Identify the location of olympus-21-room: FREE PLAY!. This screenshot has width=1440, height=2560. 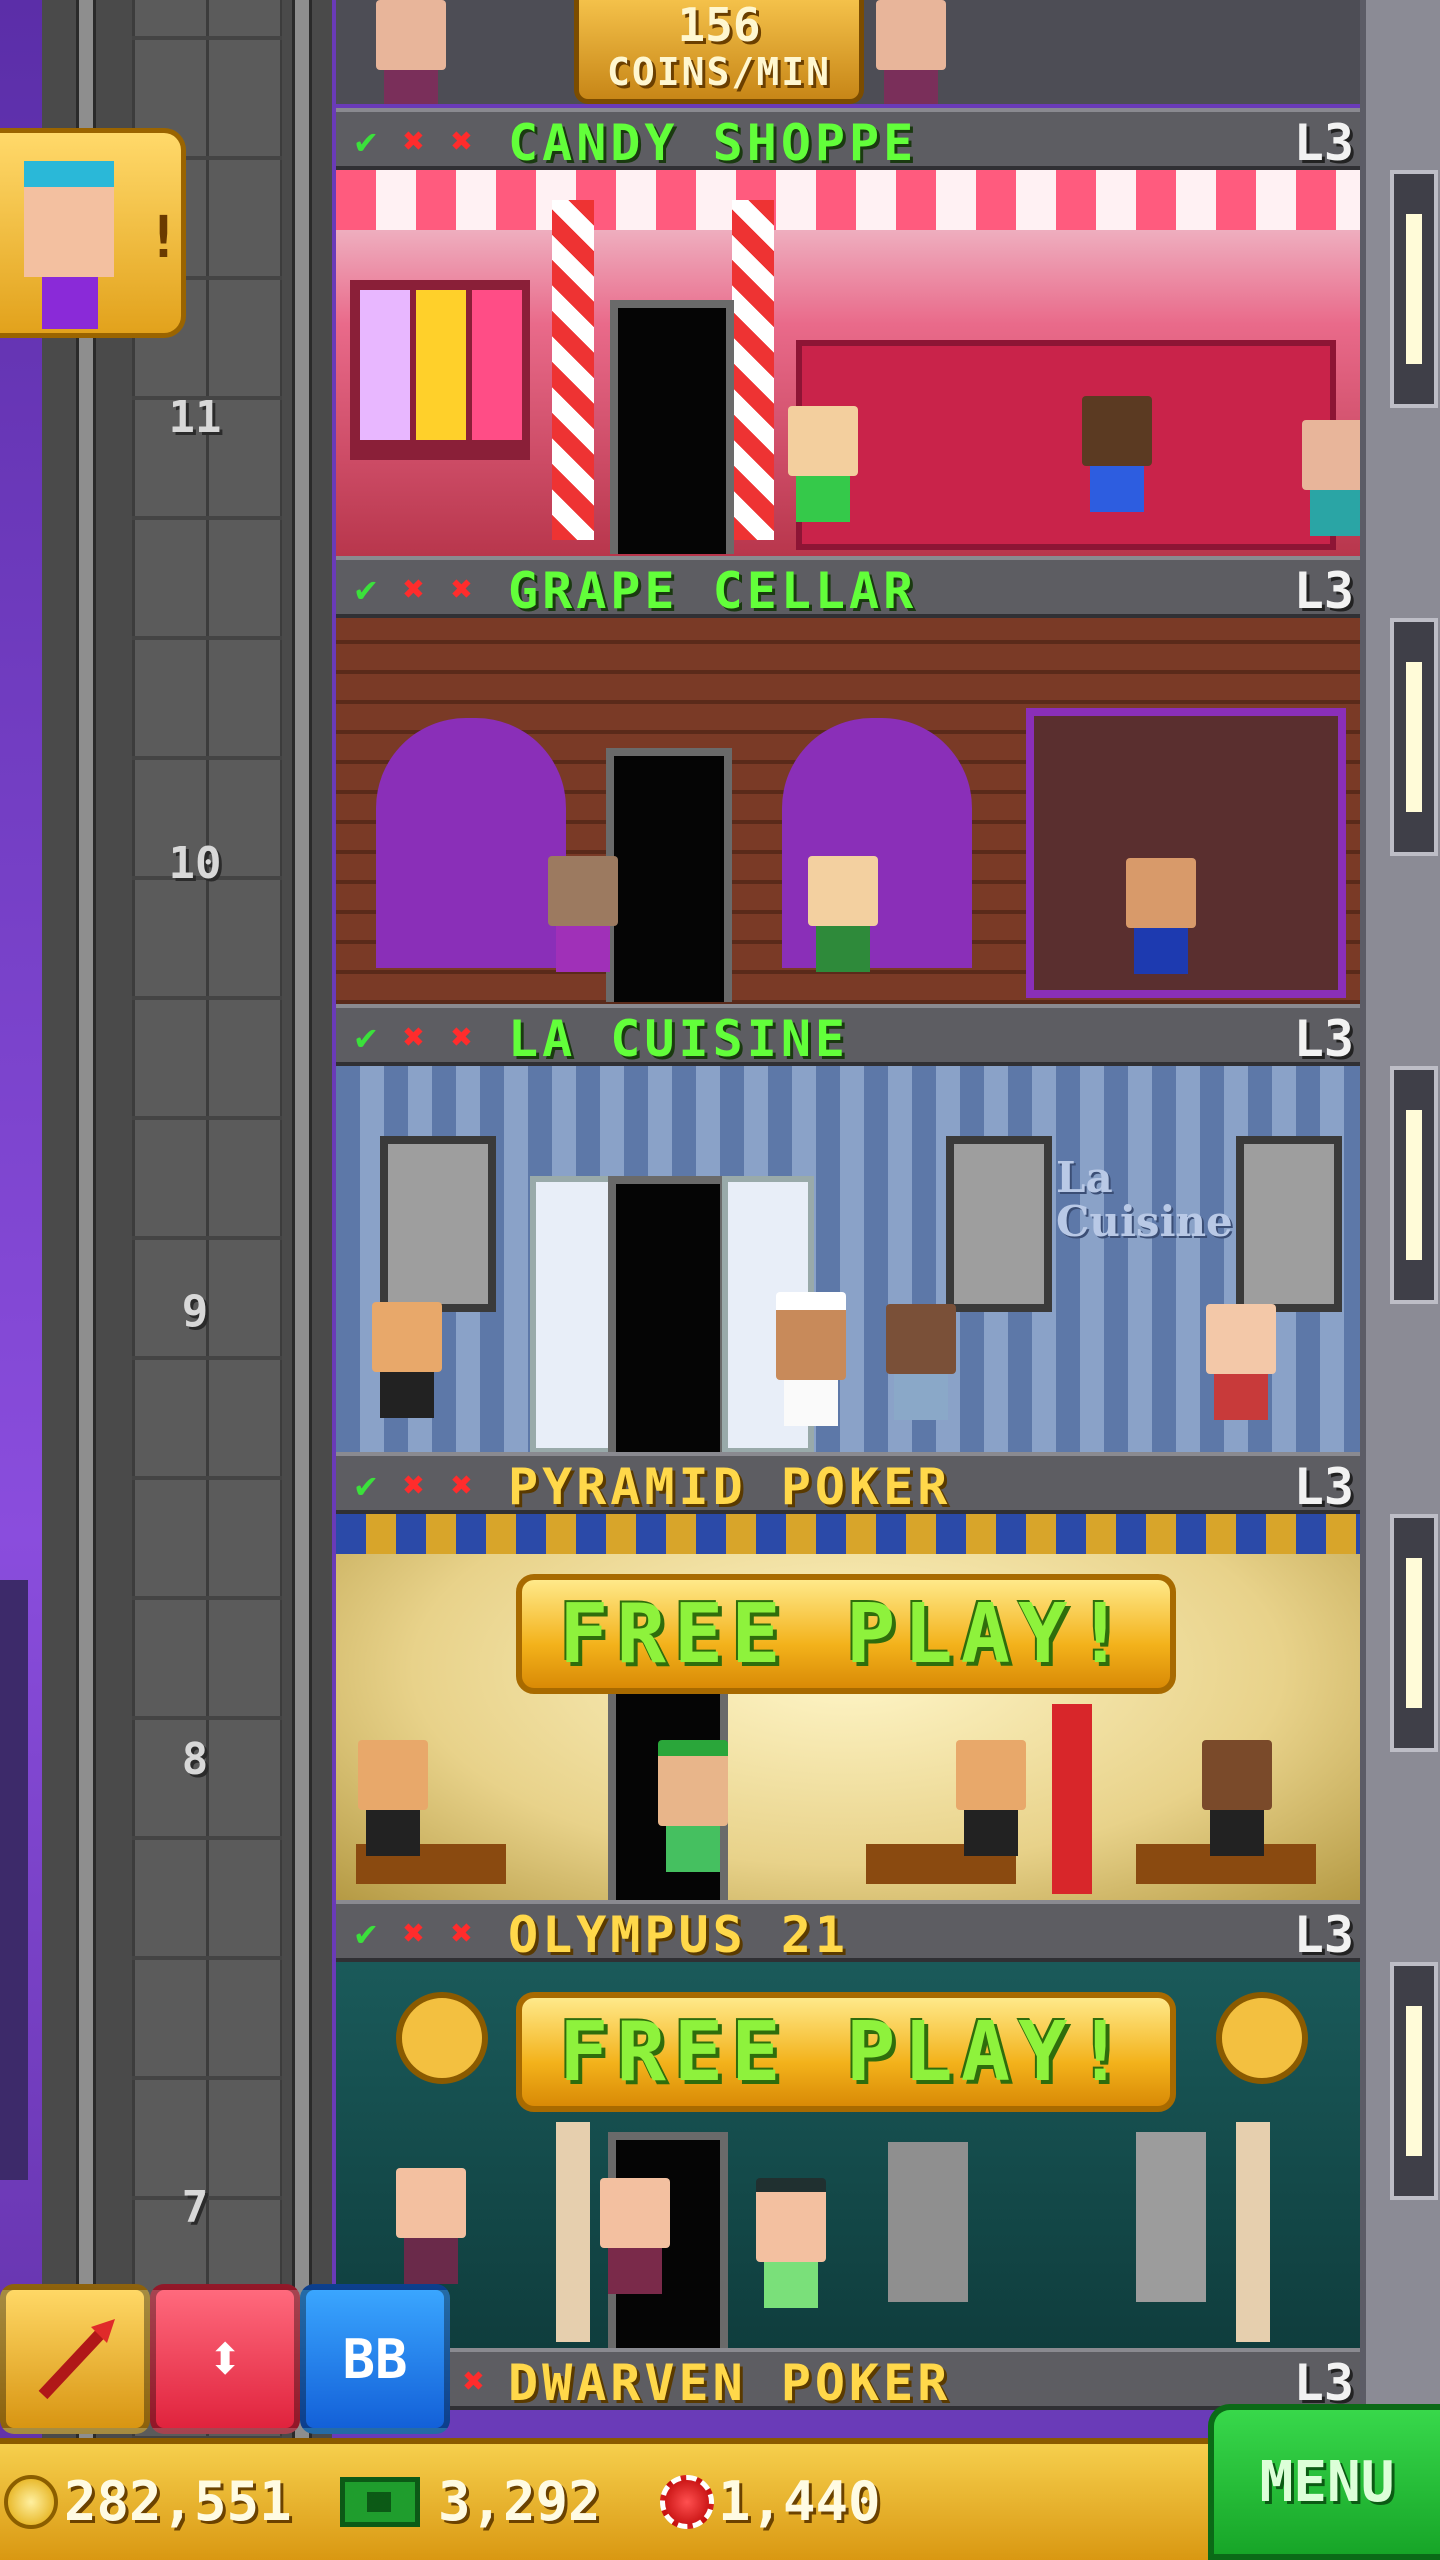
(848, 2155).